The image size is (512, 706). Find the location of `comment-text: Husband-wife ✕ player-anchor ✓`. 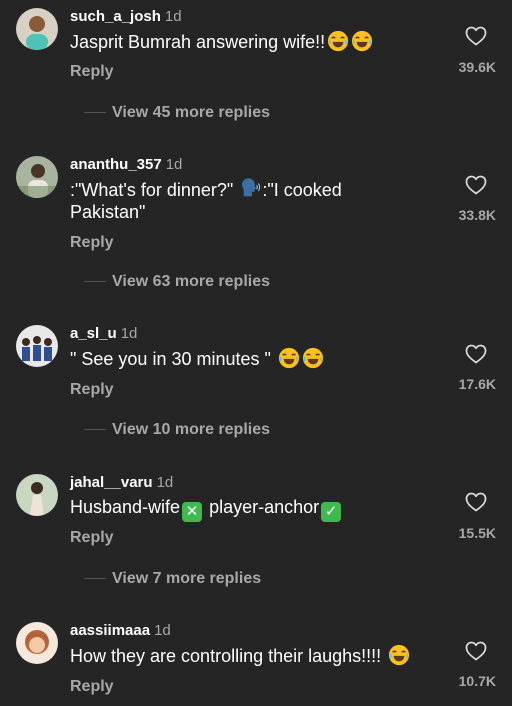

comment-text: Husband-wife ✕ player-anchor ✓ is located at coordinates (235, 509).